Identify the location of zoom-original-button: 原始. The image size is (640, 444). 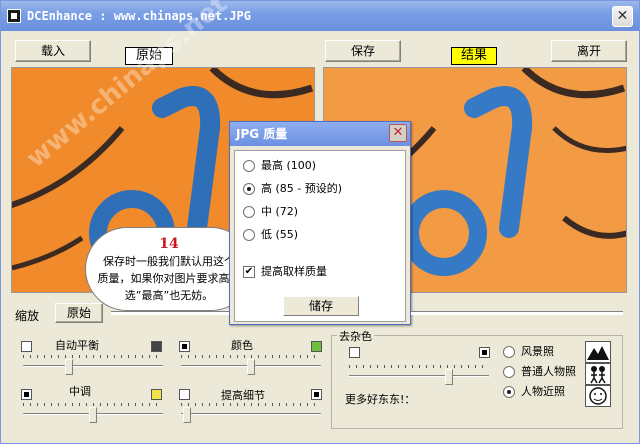
(79, 313).